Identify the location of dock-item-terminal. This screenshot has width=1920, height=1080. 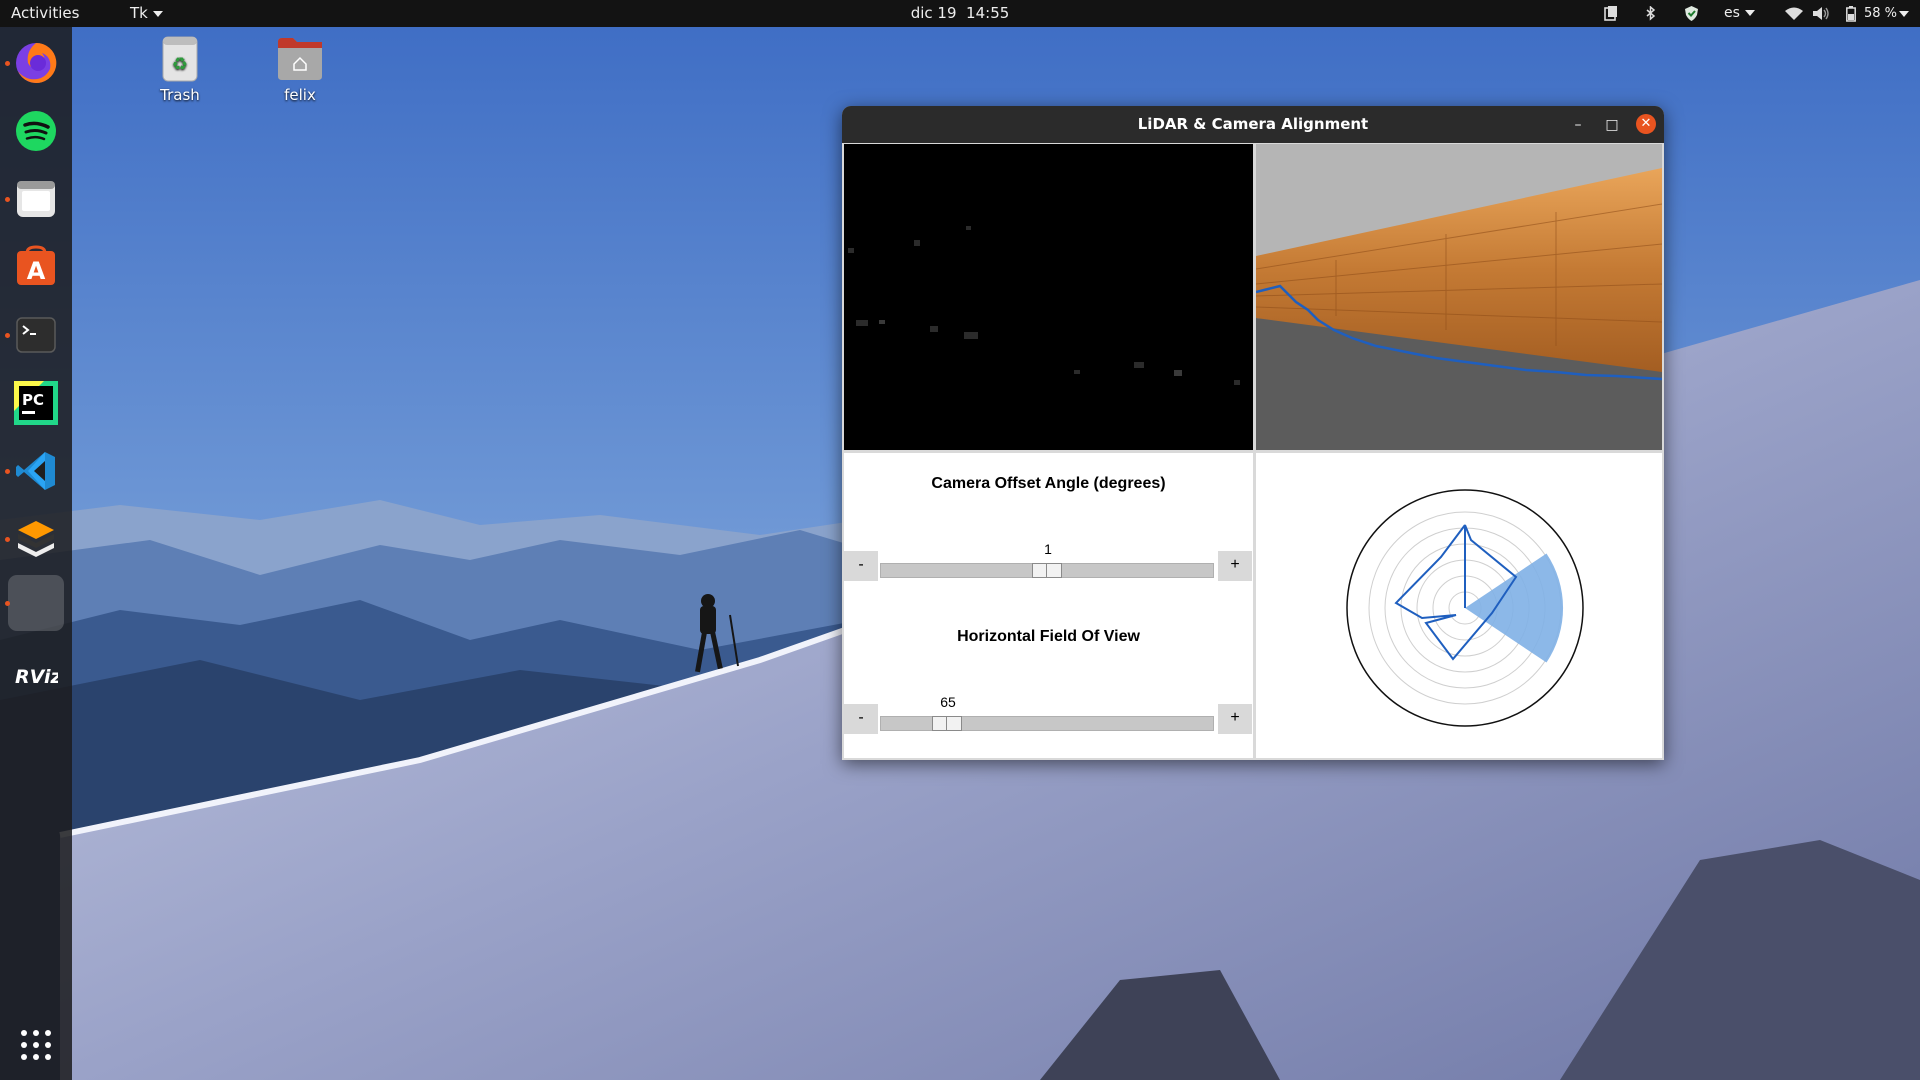
(36, 335).